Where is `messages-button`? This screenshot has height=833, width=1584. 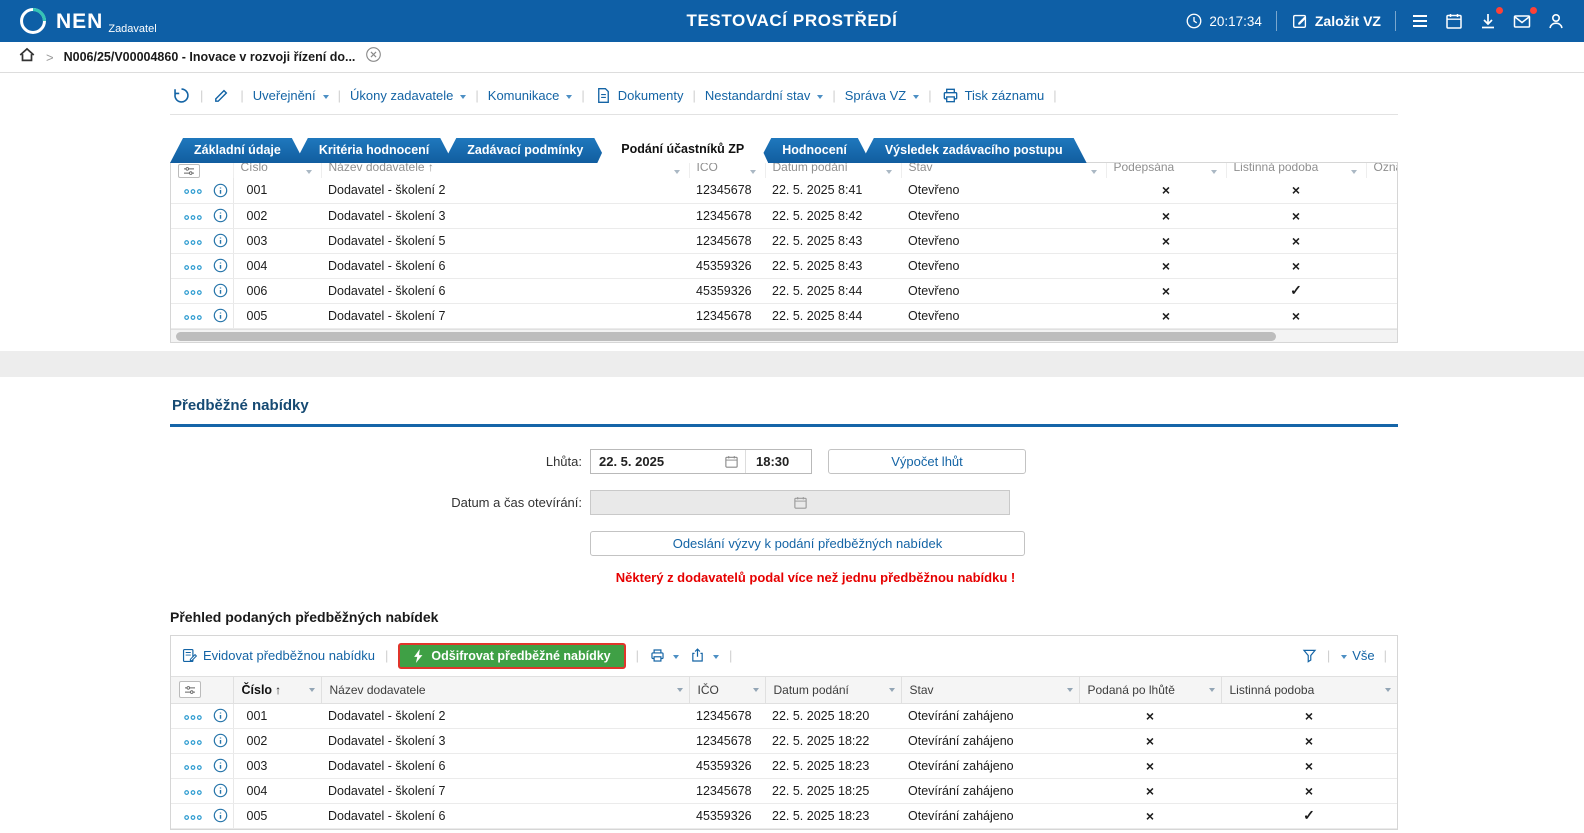 messages-button is located at coordinates (1524, 19).